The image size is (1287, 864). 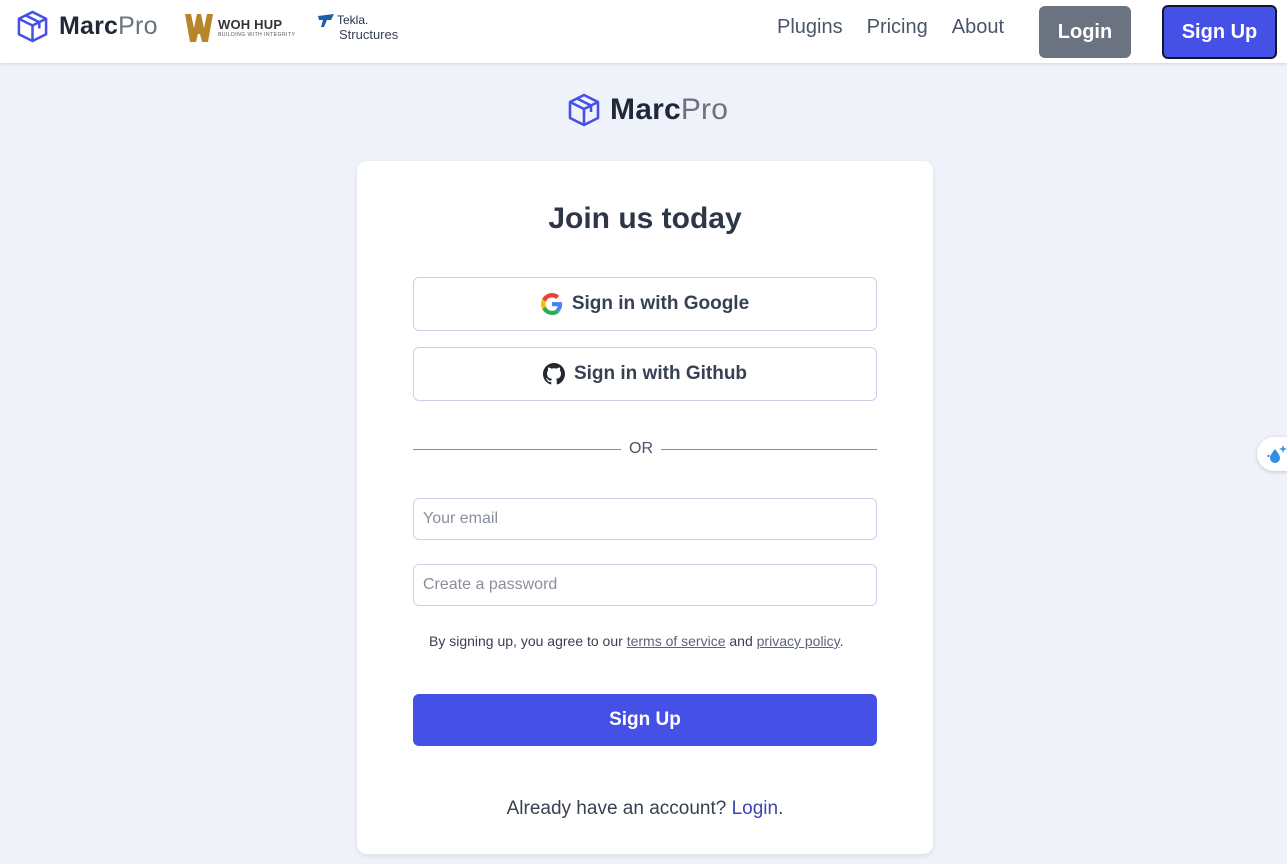 What do you see at coordinates (353, 20) in the screenshot?
I see `tekla-name: Tekla.` at bounding box center [353, 20].